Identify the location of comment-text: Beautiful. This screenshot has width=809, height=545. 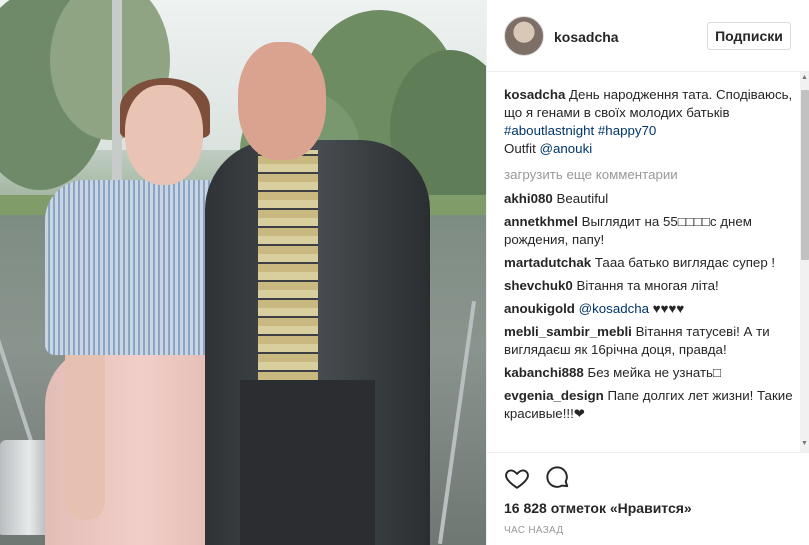
(582, 198).